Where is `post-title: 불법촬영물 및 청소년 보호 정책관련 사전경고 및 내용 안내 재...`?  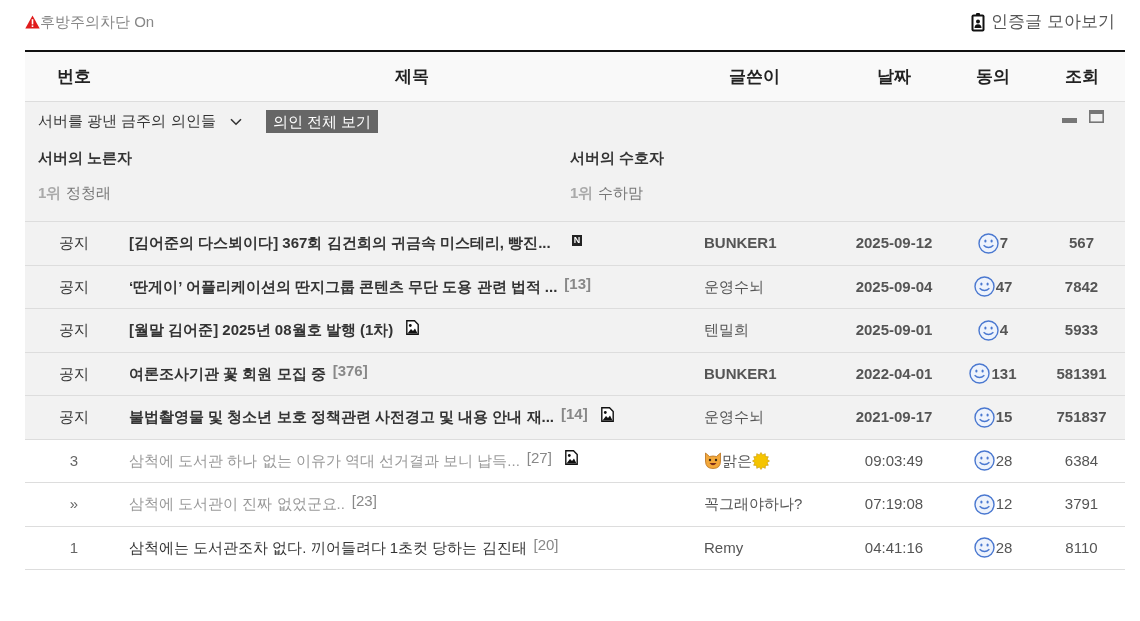 post-title: 불법촬영물 및 청소년 보호 정책관련 사전경고 및 내용 안내 재... is located at coordinates (341, 417).